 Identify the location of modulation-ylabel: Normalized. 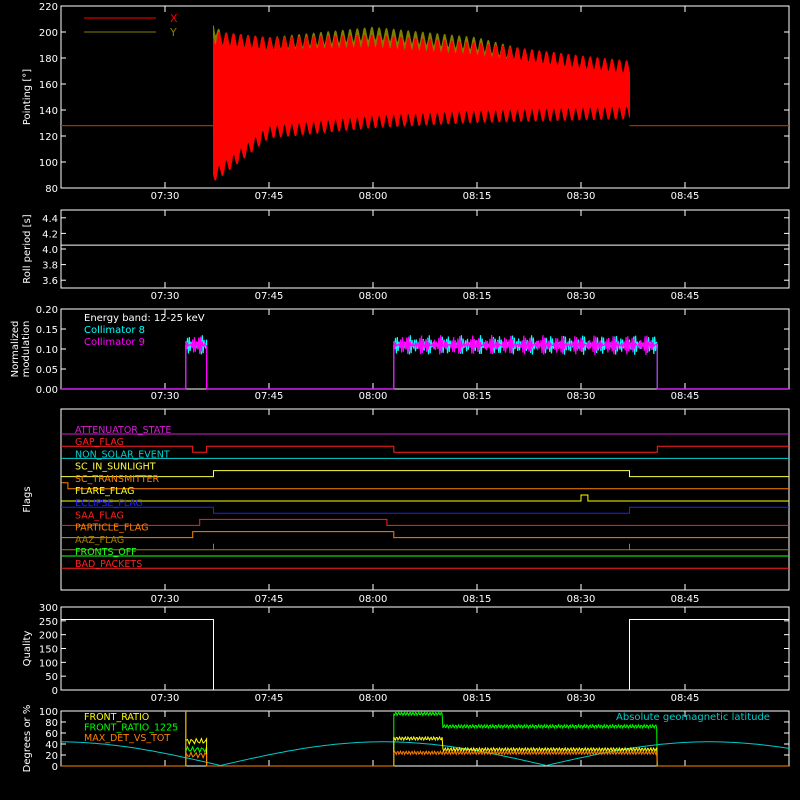
(15, 349).